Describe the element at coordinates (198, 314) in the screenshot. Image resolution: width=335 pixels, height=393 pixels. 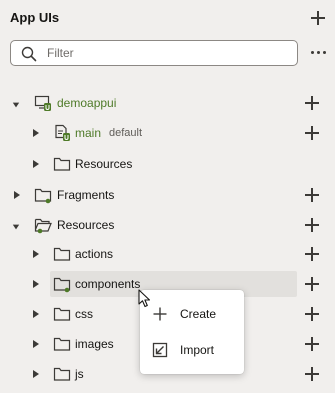
I see `menu-item-label: Create` at that location.